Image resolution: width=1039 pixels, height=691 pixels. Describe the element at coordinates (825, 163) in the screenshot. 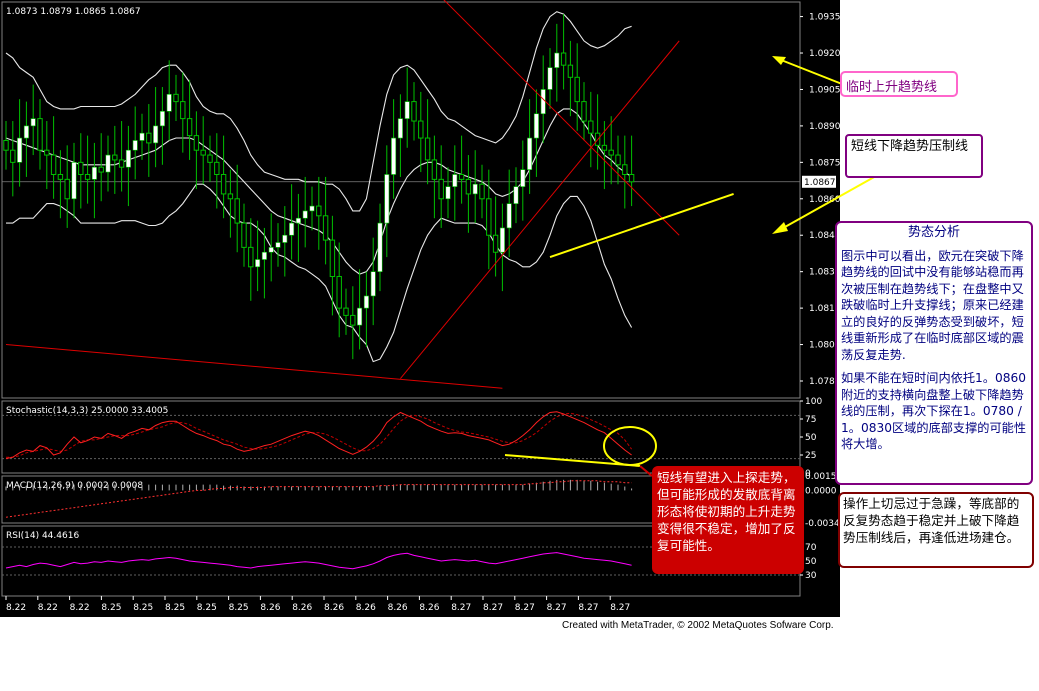

I see `price-tick-label: 1.0875` at that location.